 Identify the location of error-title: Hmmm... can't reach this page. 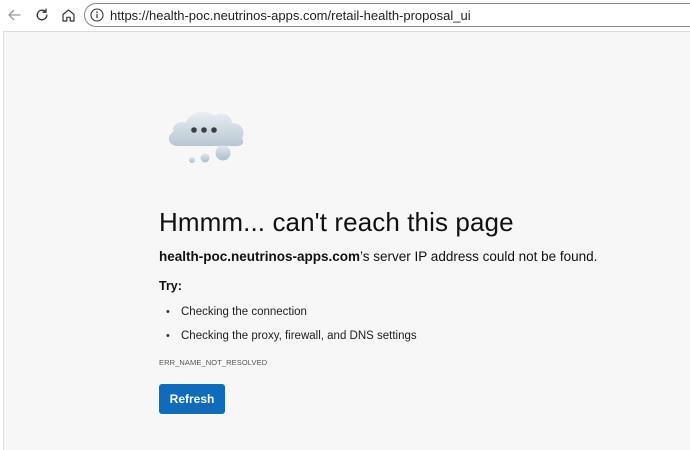
(336, 222).